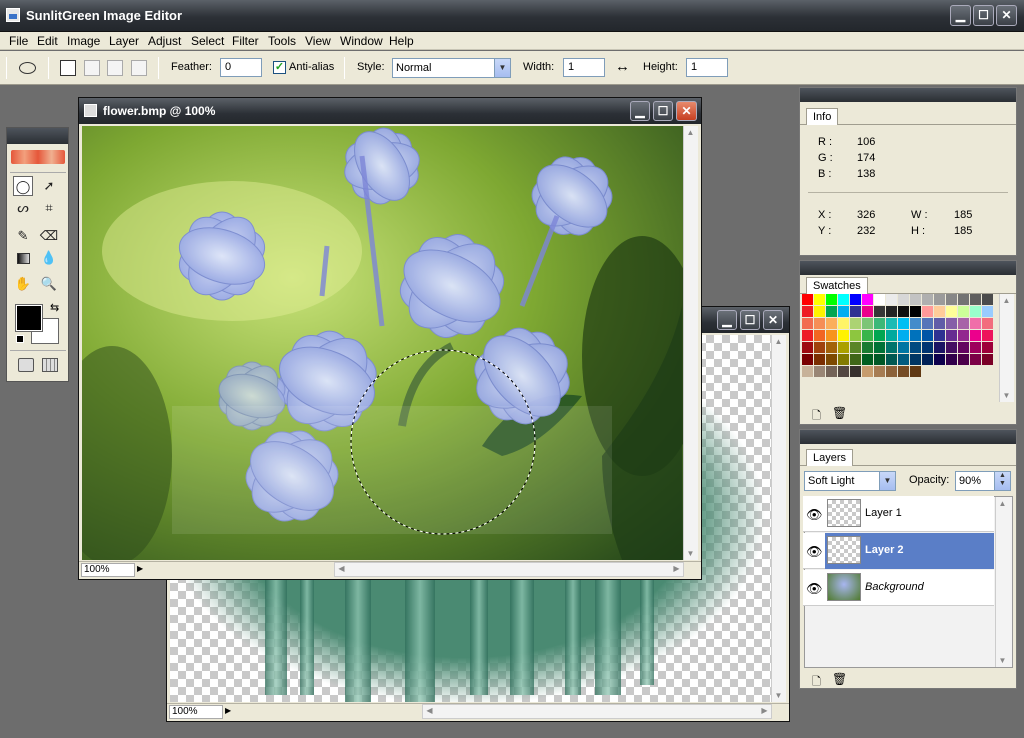 The width and height of the screenshot is (1024, 738). What do you see at coordinates (20, 339) in the screenshot?
I see `default-colors-icon` at bounding box center [20, 339].